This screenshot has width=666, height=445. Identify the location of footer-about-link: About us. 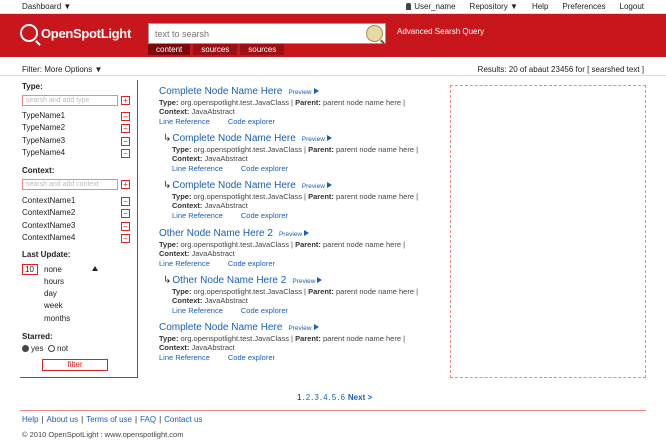
(63, 419).